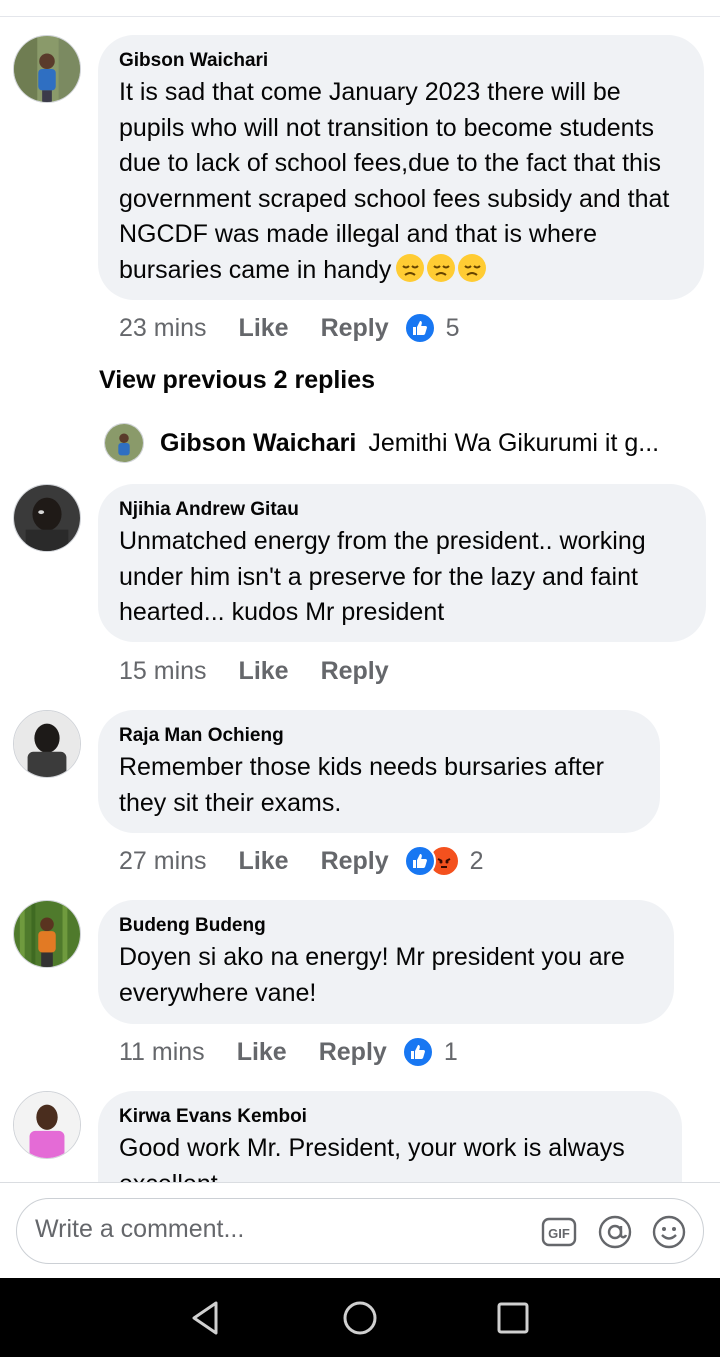  I want to click on system-navigation-bar, so click(360, 1317).